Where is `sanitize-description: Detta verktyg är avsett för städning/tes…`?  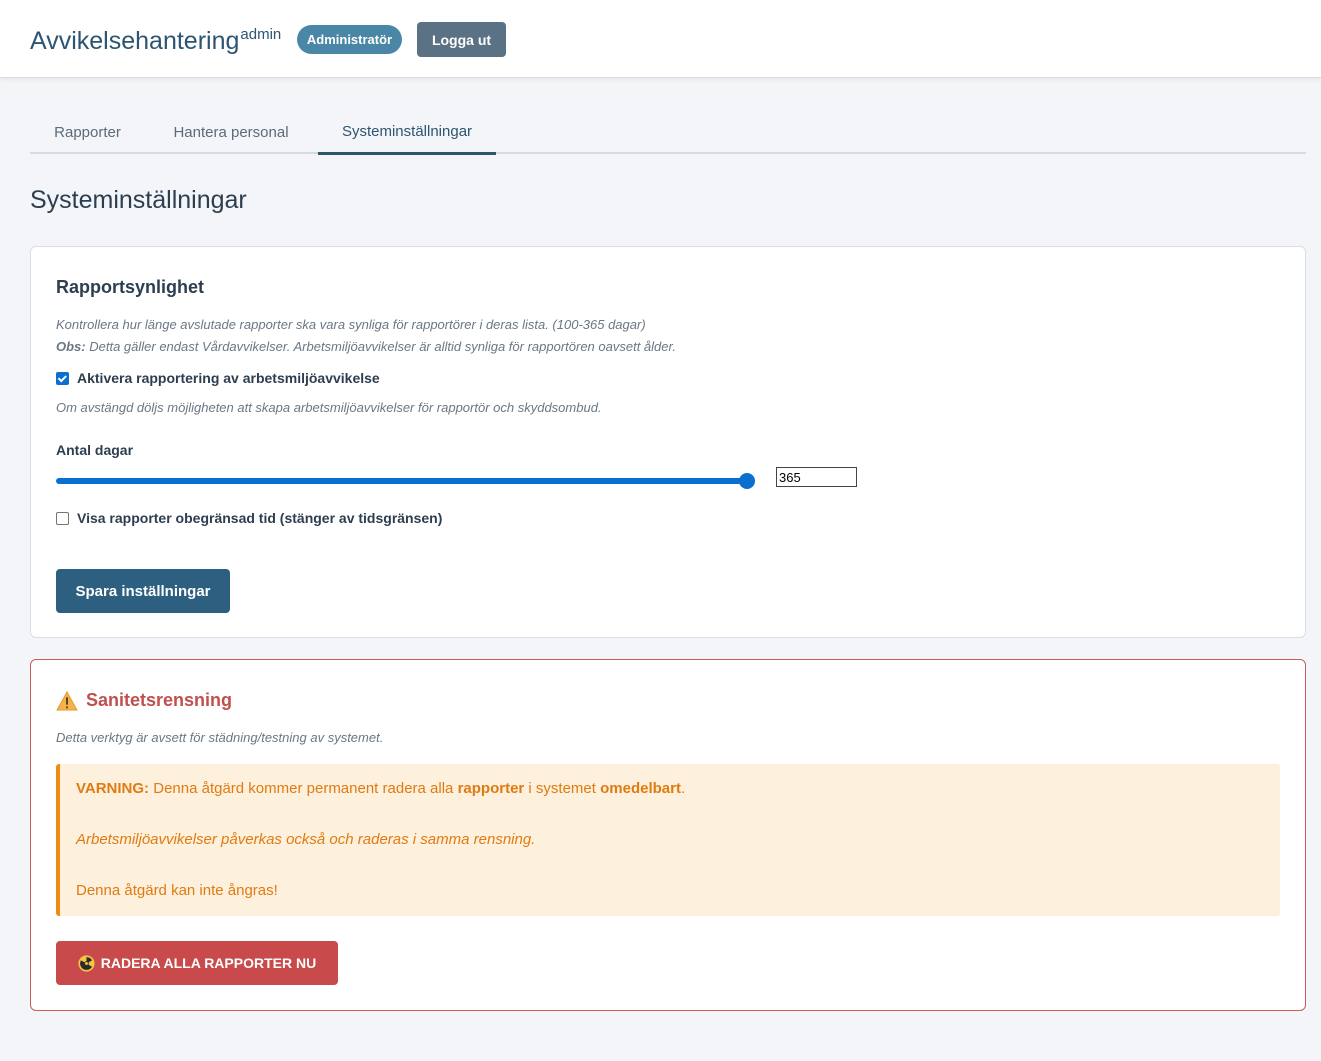 sanitize-description: Detta verktyg är avsett för städning/tes… is located at coordinates (220, 737).